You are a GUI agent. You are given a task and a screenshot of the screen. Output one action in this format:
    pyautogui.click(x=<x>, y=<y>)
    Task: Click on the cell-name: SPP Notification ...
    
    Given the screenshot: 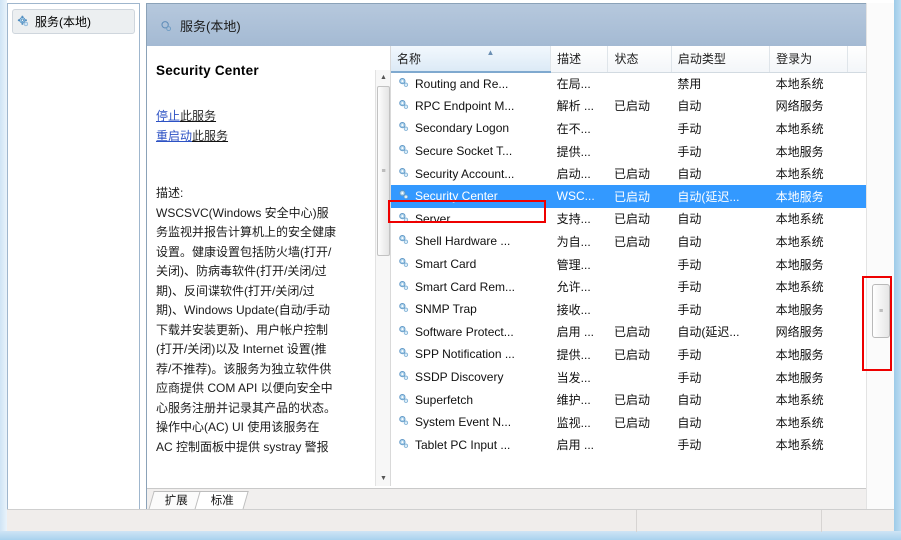 What is the action you would take?
    pyautogui.click(x=471, y=354)
    